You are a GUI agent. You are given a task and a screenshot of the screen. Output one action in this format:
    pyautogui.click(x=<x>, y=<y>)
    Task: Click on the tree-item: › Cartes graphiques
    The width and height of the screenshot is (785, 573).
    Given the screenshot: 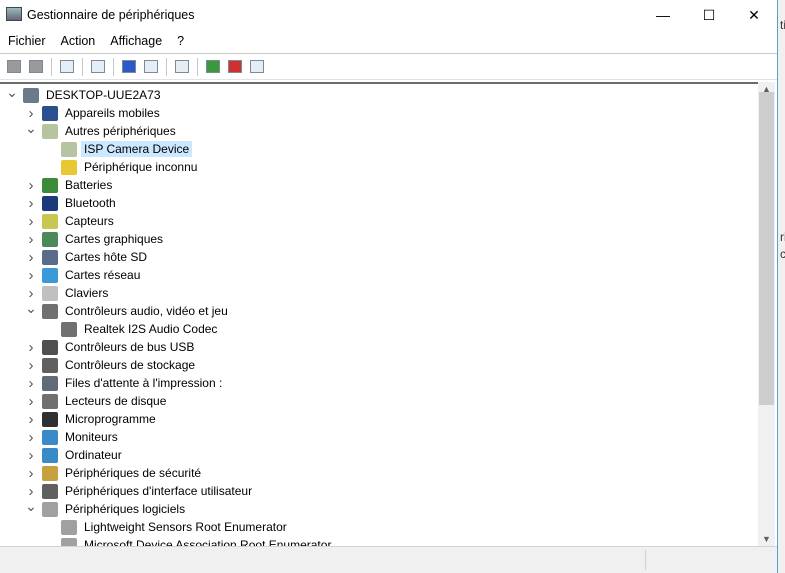 What is the action you would take?
    pyautogui.click(x=95, y=239)
    